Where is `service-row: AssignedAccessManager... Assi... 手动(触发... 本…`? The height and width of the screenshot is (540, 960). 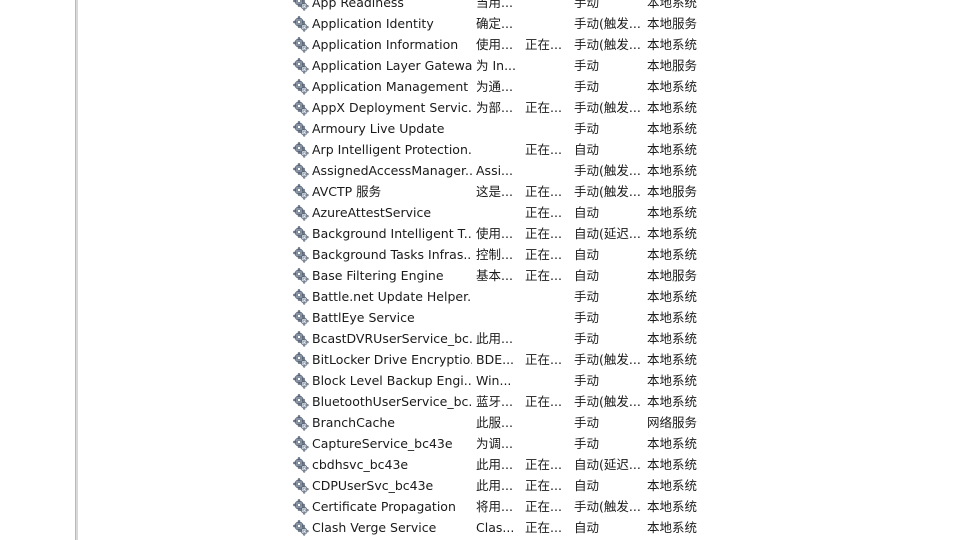
service-row: AssignedAccessManager... Assi... 手动(触发... 本… is located at coordinates (480, 170).